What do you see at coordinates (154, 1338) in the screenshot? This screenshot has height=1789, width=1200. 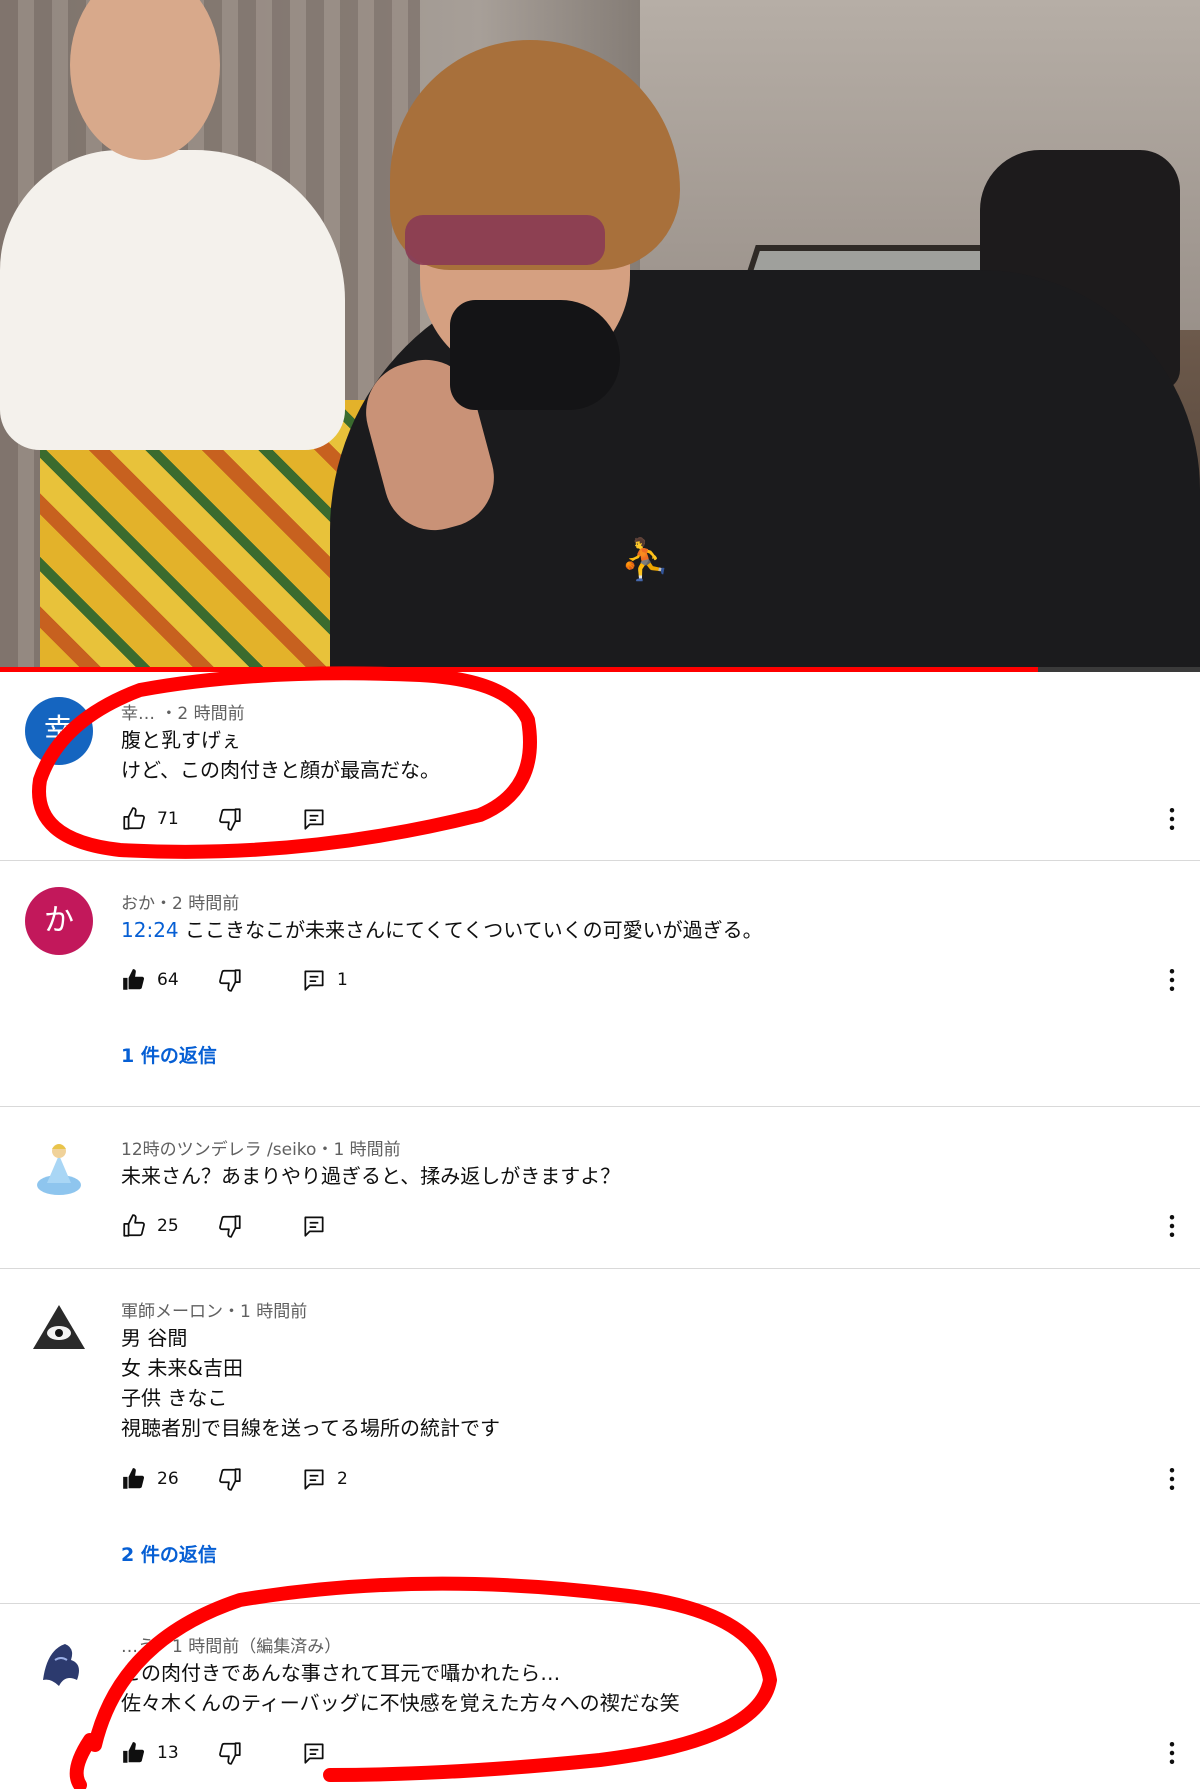 I see `comment-text-line: 男 谷間` at bounding box center [154, 1338].